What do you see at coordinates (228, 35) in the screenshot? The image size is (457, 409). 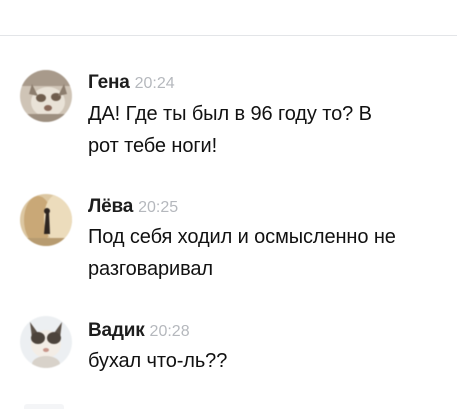 I see `divider` at bounding box center [228, 35].